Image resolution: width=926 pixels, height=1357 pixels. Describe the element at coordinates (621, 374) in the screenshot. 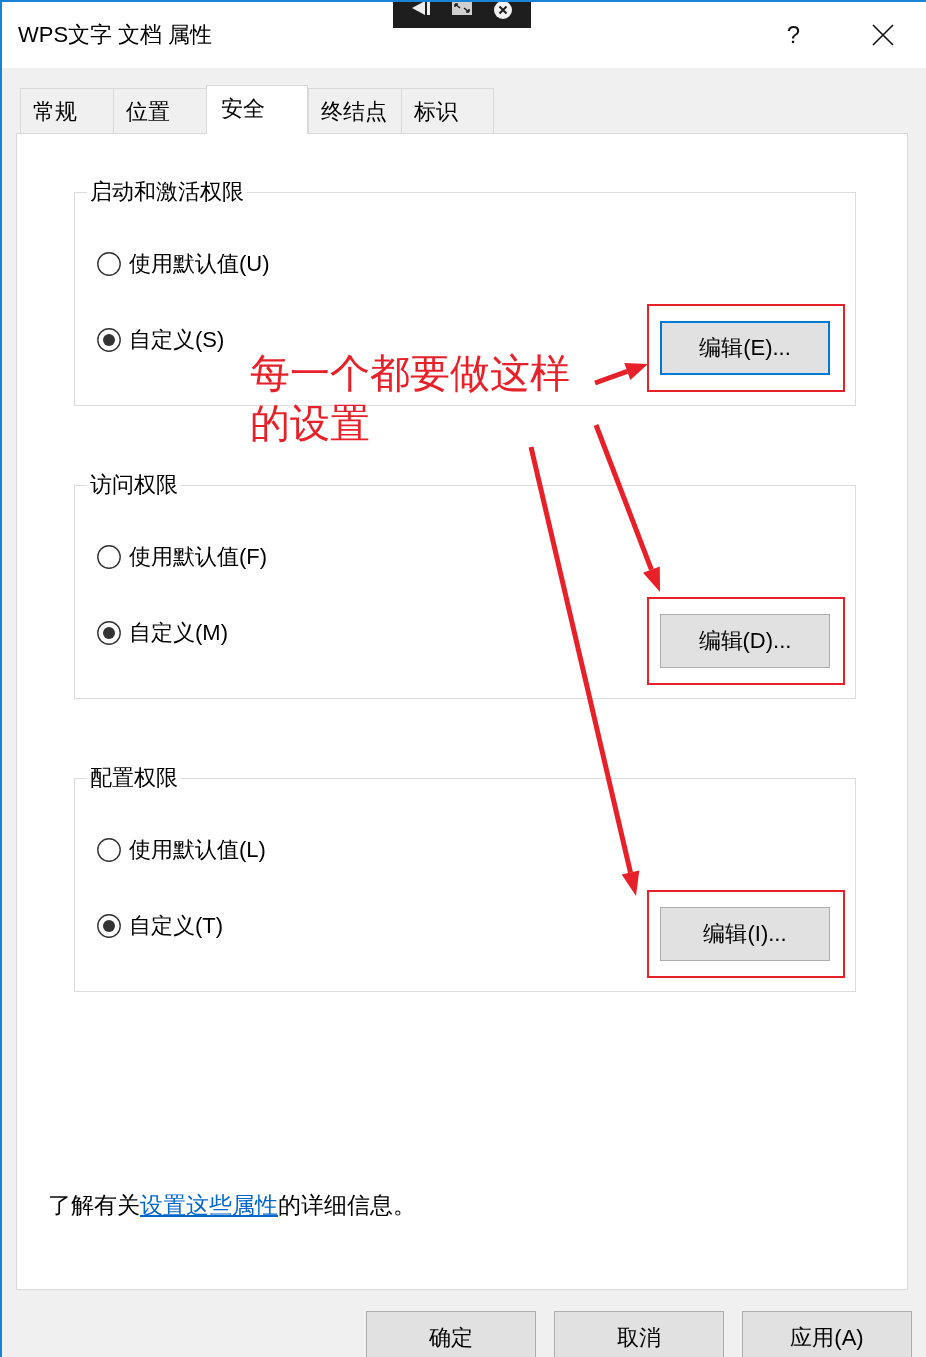

I see `arrow` at that location.